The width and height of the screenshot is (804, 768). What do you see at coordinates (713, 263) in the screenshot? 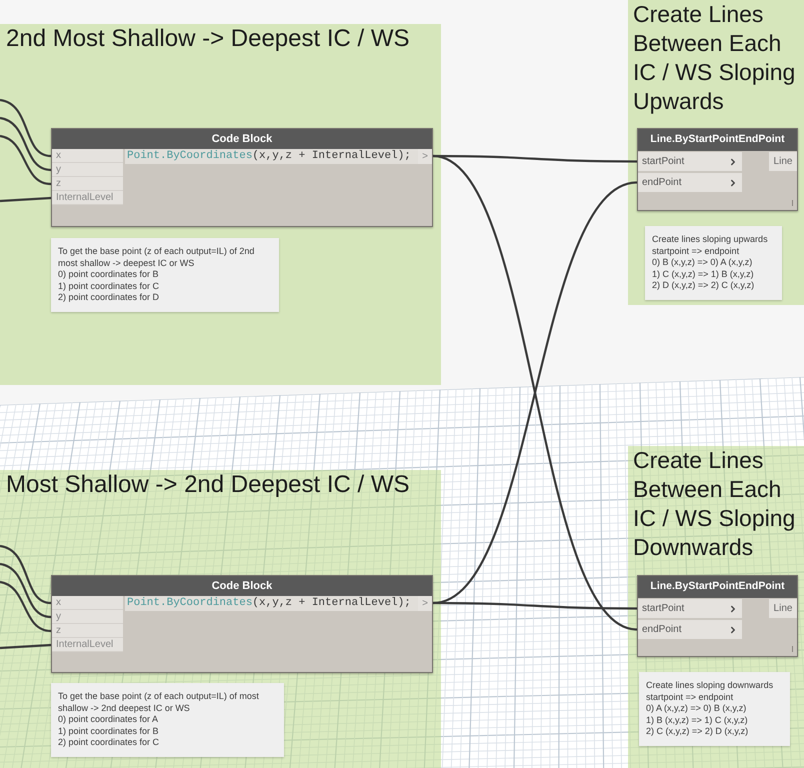
I see `note: Create lines sloping upwards startpoint => endpoint 0) B (x,y,z) => 0) A (x,y,z) 1) C (x,y,z) => 1) B (x,y,z) 2) D (x,y,z) => 2) C (x,y,z)` at bounding box center [713, 263].